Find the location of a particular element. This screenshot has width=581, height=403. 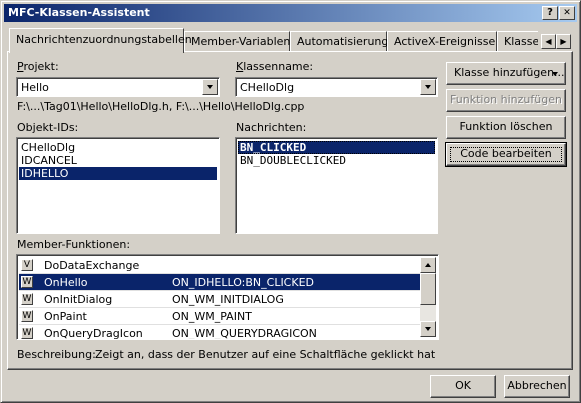

member-functions-label: Member-Funktionen: is located at coordinates (74, 244).